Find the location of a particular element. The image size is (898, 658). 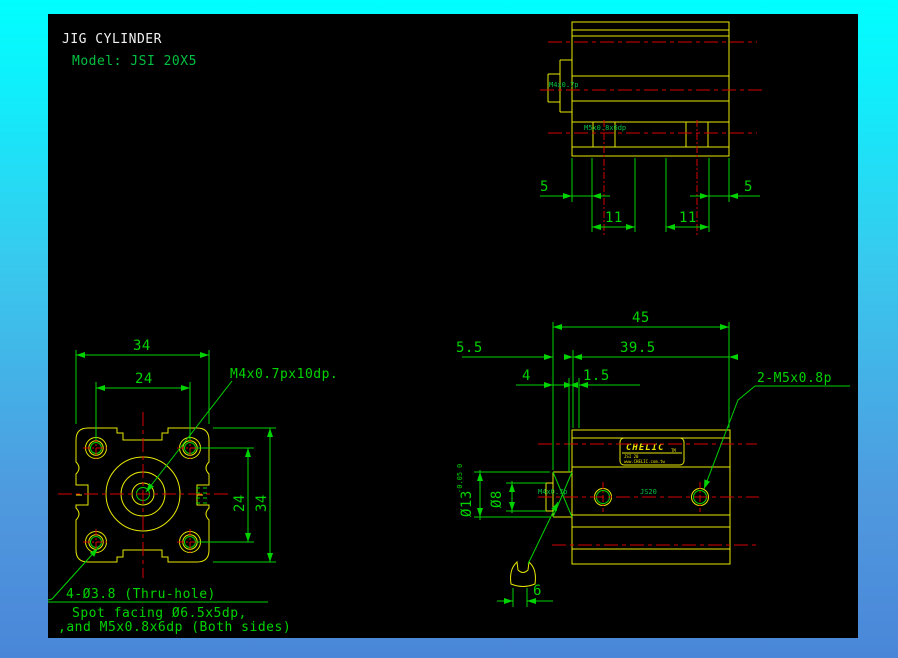

center-thread-arrow is located at coordinates (150, 487).